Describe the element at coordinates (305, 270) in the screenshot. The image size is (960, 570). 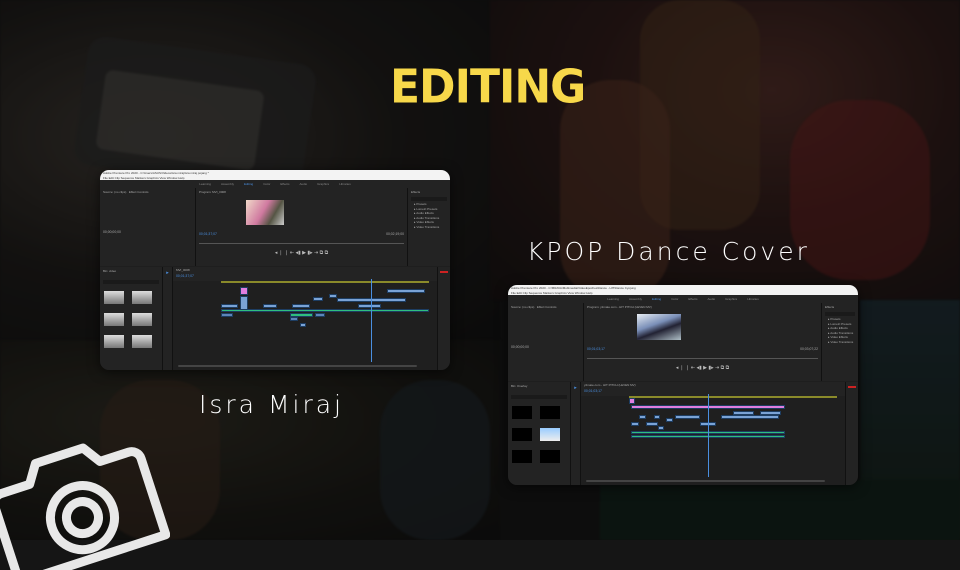
I see `sequence-tab: MVI_0008` at that location.